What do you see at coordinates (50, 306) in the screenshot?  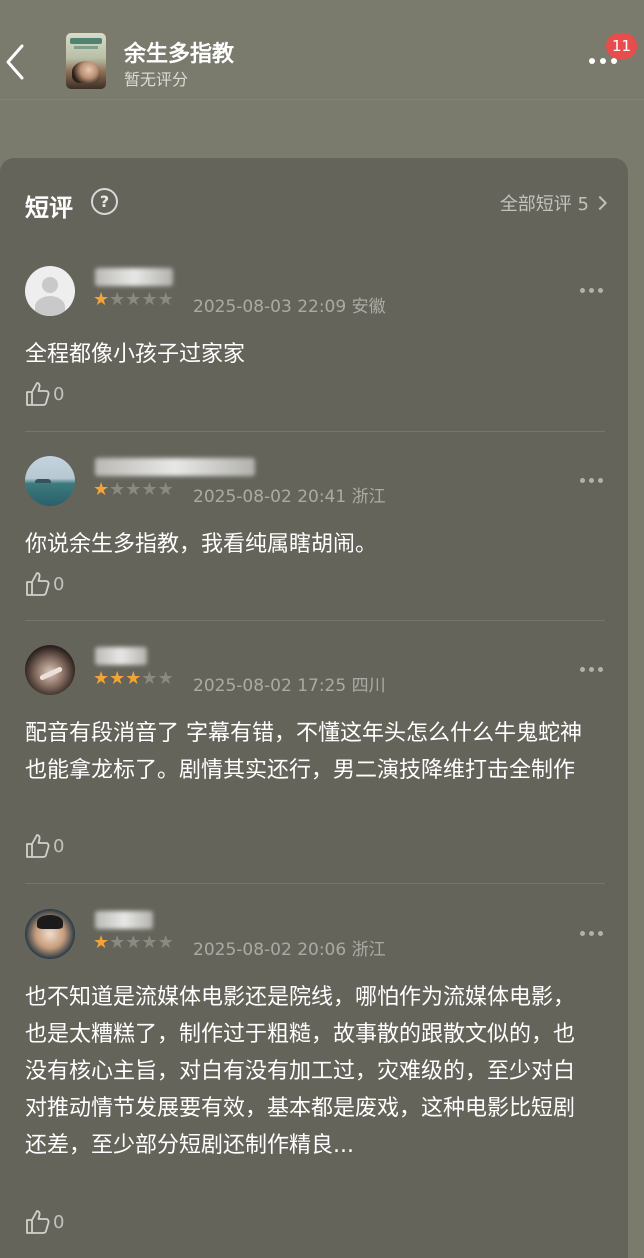 I see `default-avatar-body` at bounding box center [50, 306].